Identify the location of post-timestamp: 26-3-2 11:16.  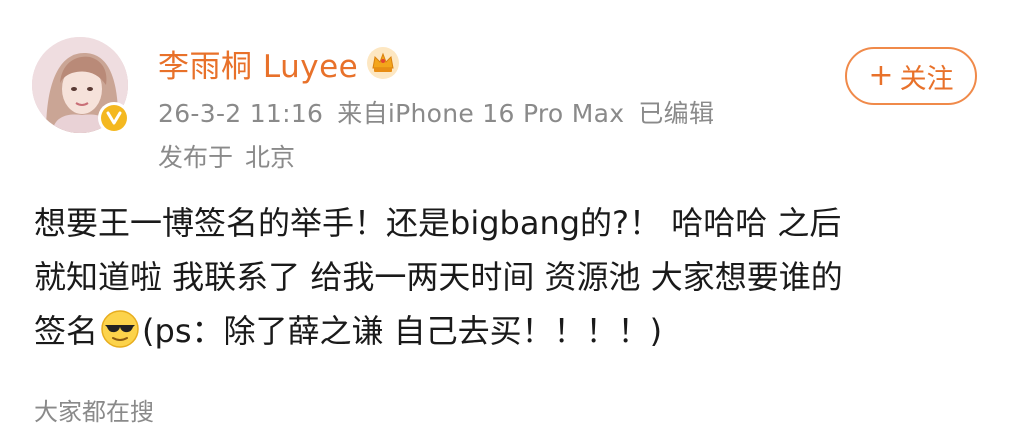
(241, 113).